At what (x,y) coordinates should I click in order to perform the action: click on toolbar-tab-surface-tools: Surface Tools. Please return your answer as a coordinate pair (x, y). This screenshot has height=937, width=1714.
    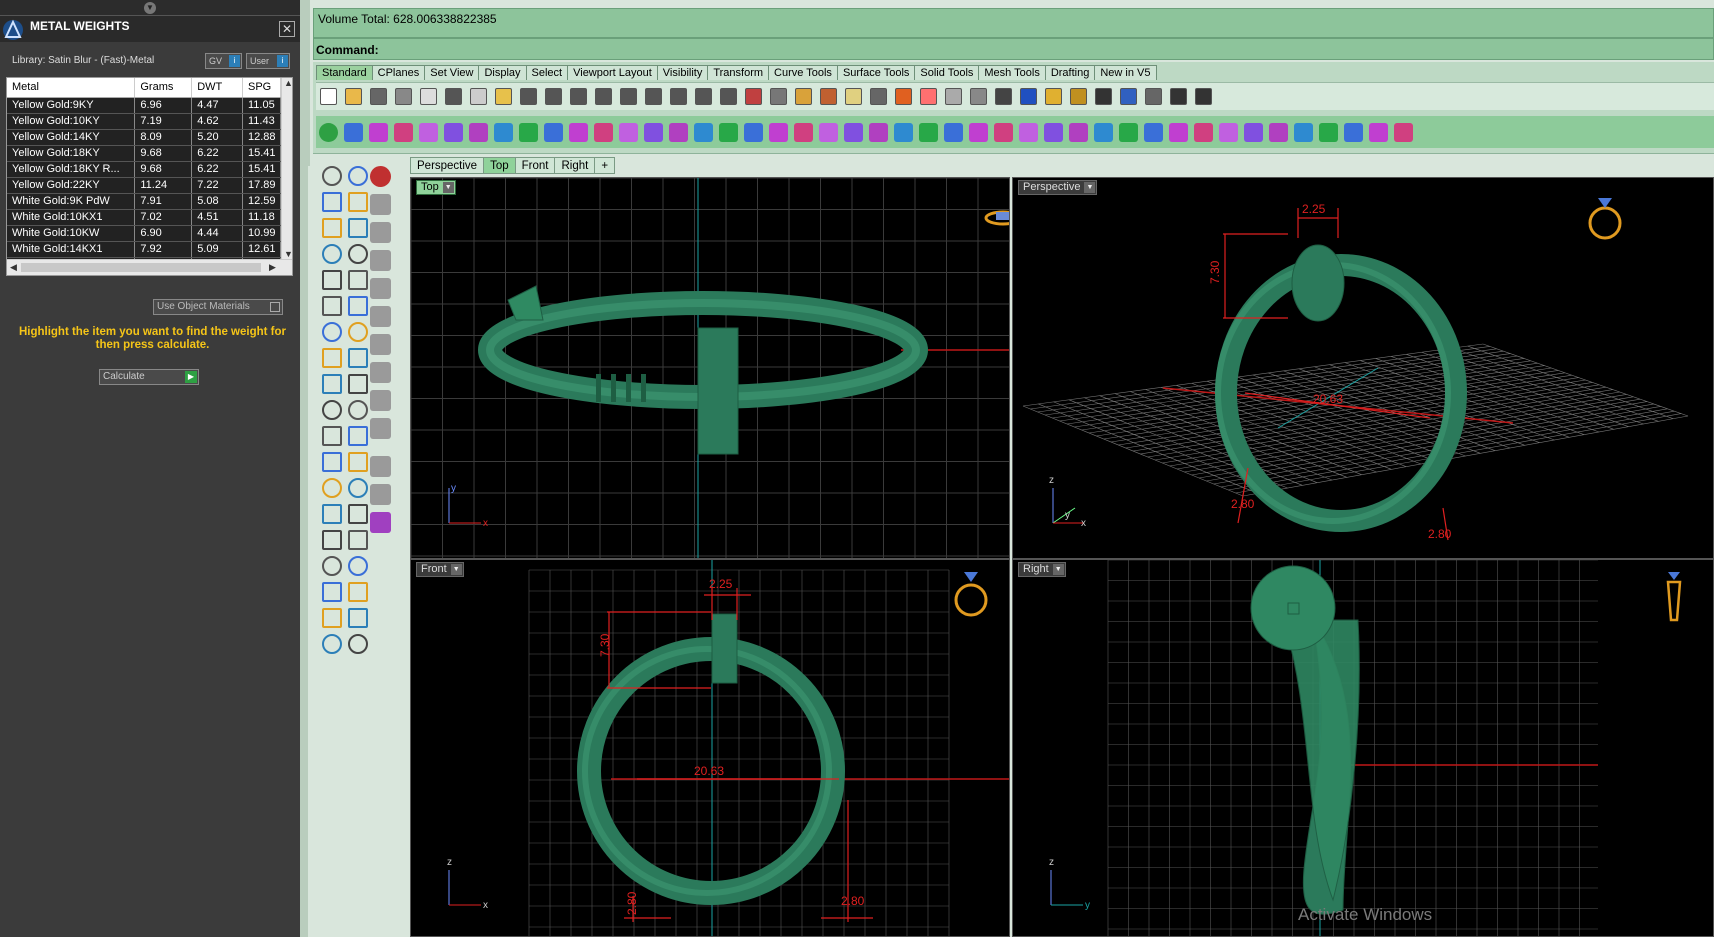
    Looking at the image, I should click on (876, 72).